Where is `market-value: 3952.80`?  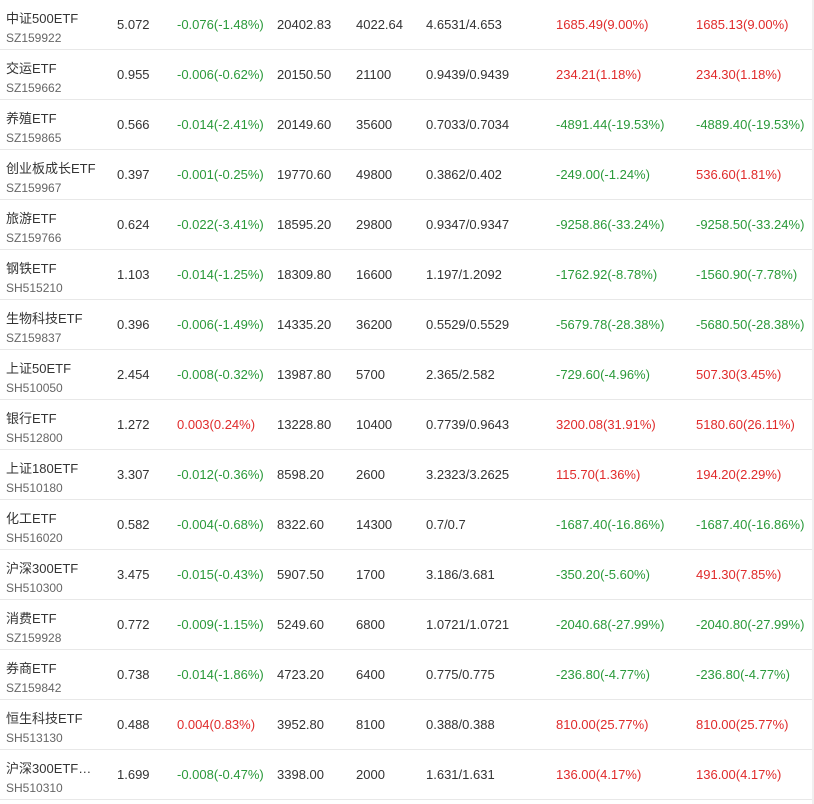
market-value: 3952.80 is located at coordinates (300, 724).